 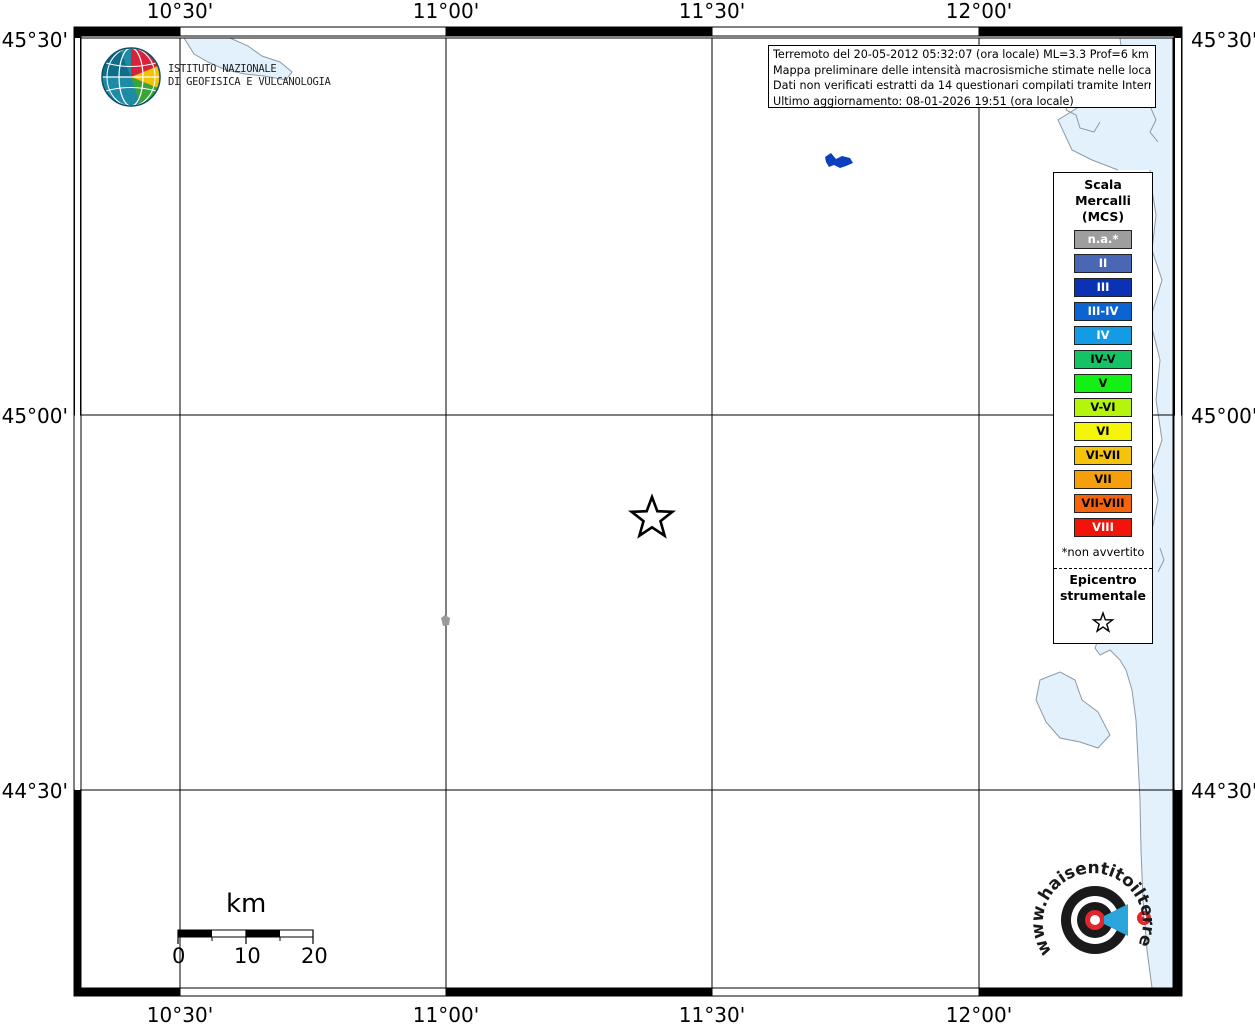 I want to click on ingv-logo, so click(x=131, y=79).